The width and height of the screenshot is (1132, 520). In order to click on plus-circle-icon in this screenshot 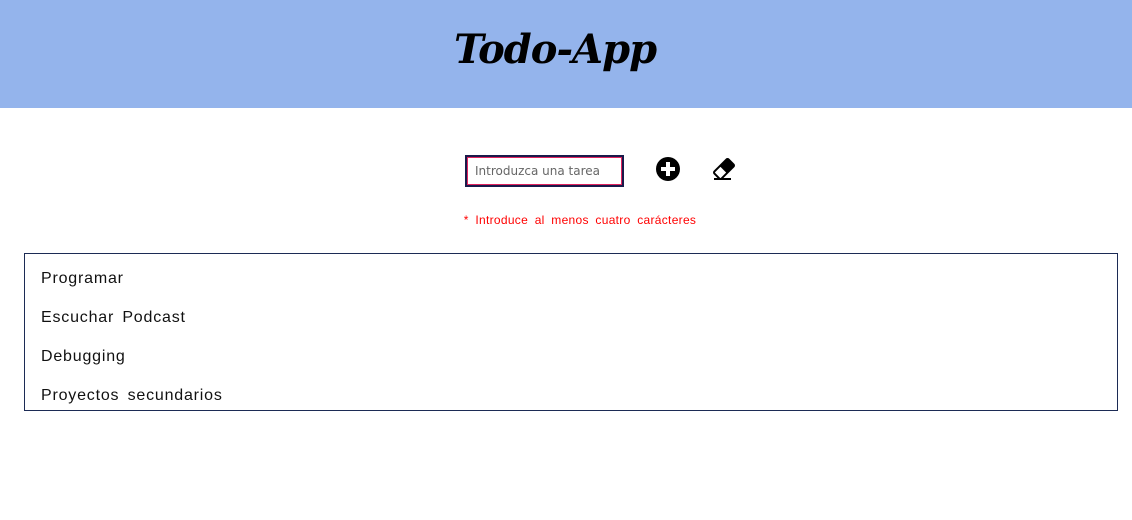, I will do `click(668, 169)`.